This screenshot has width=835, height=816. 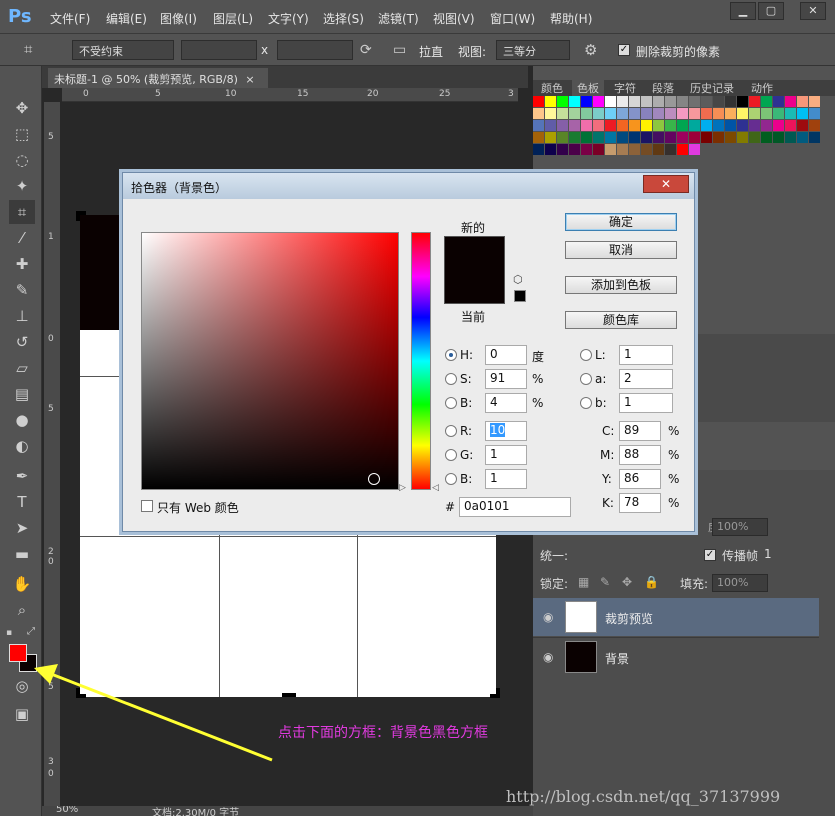 I want to click on annotation-arrow, so click(x=153, y=713).